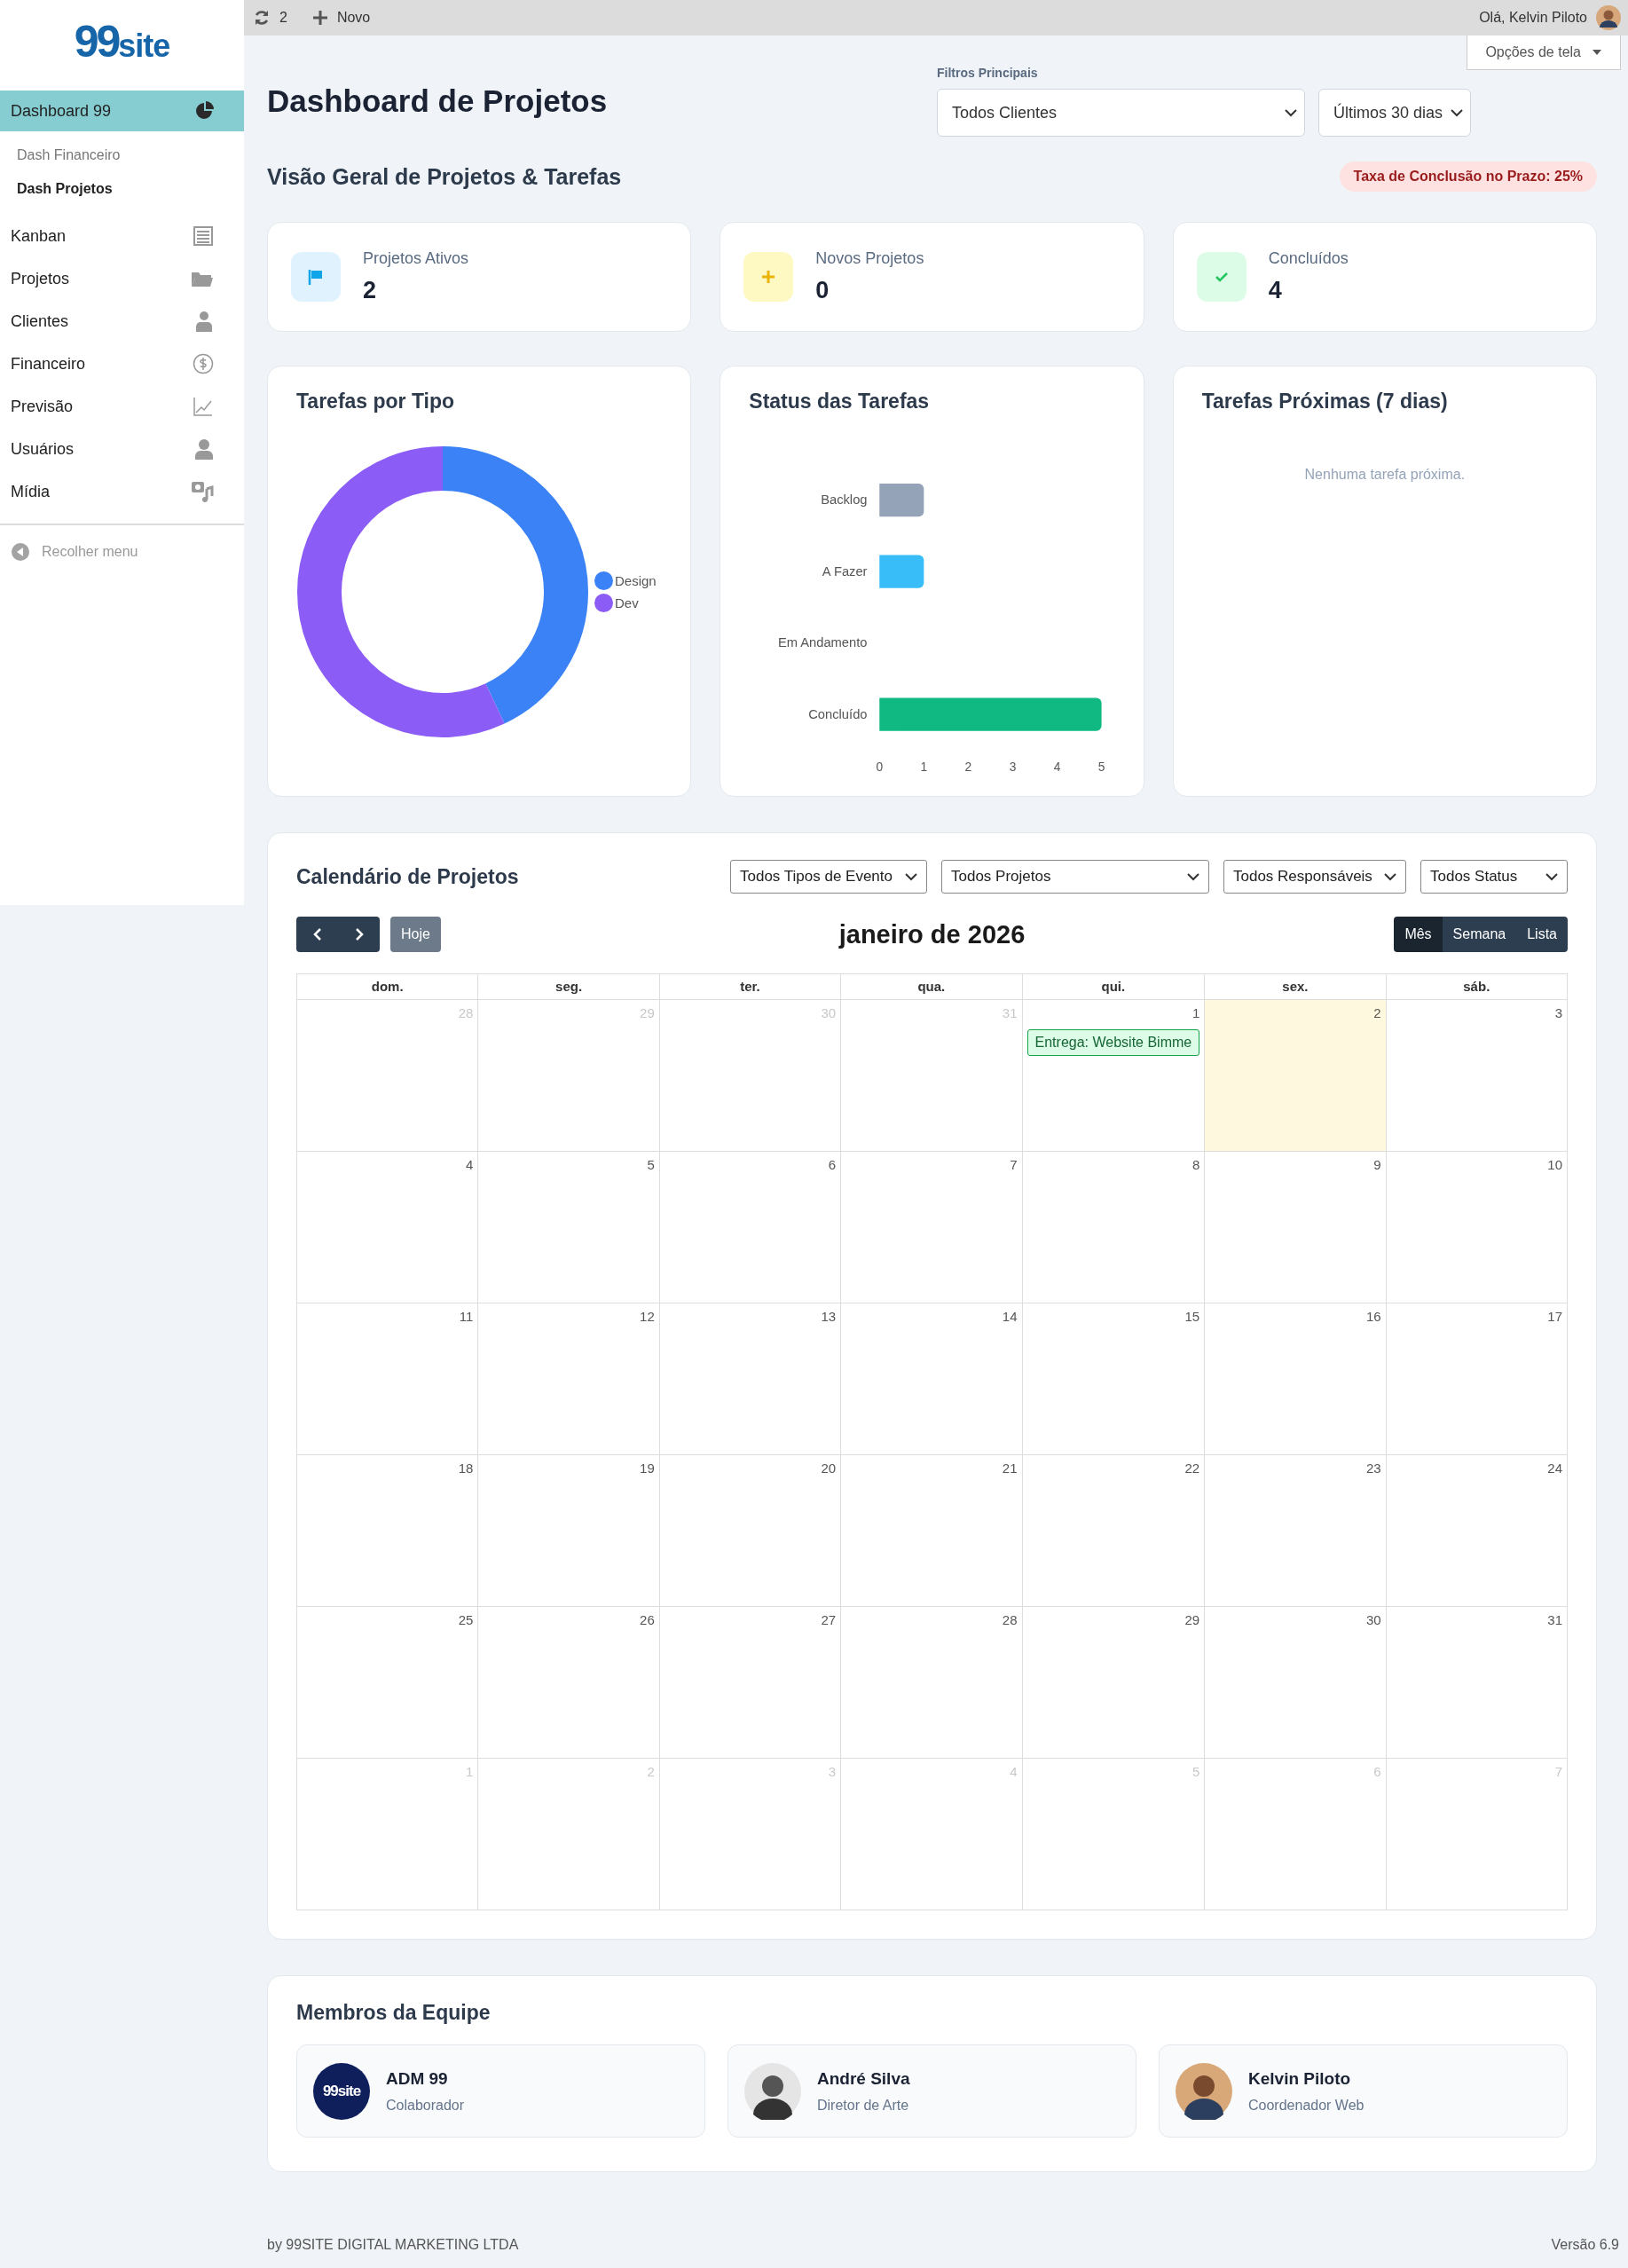 The height and width of the screenshot is (2268, 1628). What do you see at coordinates (416, 258) in the screenshot?
I see `stat-label: Projetos Ativos` at bounding box center [416, 258].